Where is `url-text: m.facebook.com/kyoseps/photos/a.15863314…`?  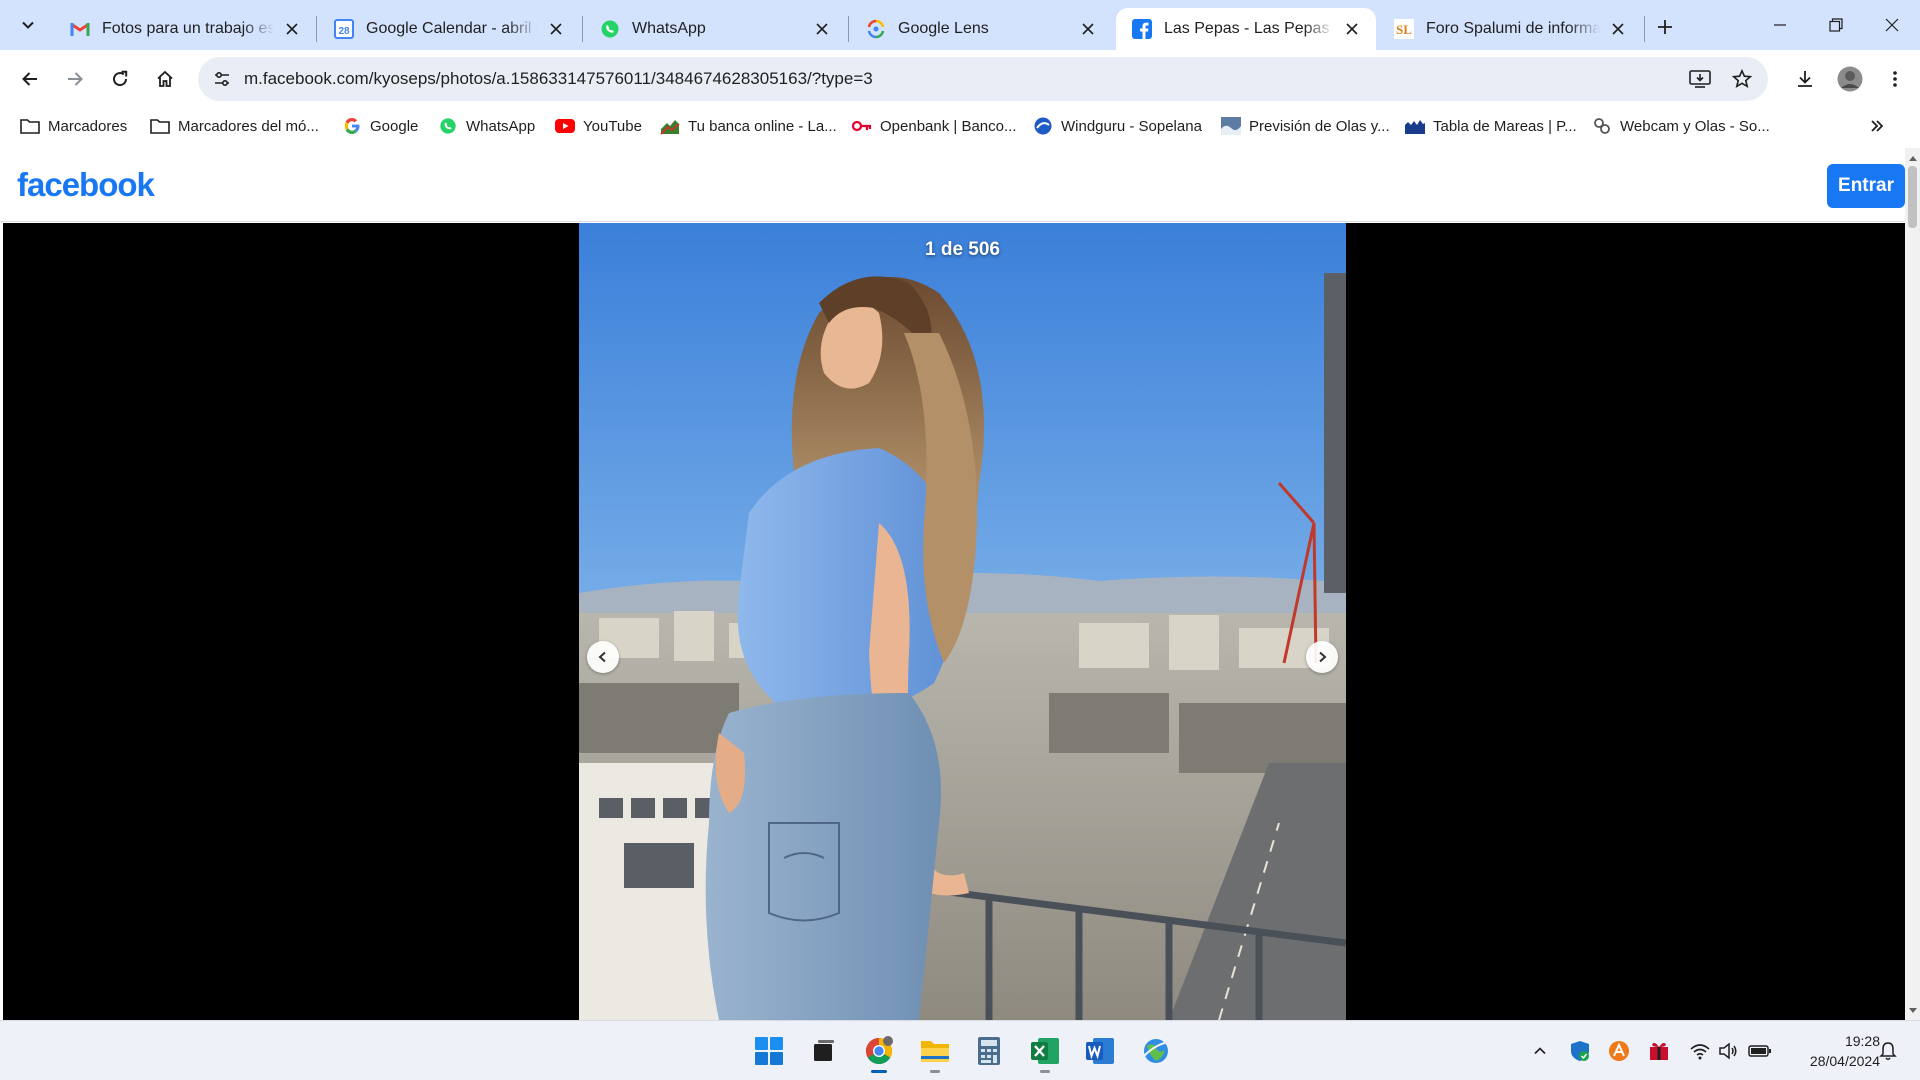
url-text: m.facebook.com/kyoseps/photos/a.15863314… is located at coordinates (558, 79).